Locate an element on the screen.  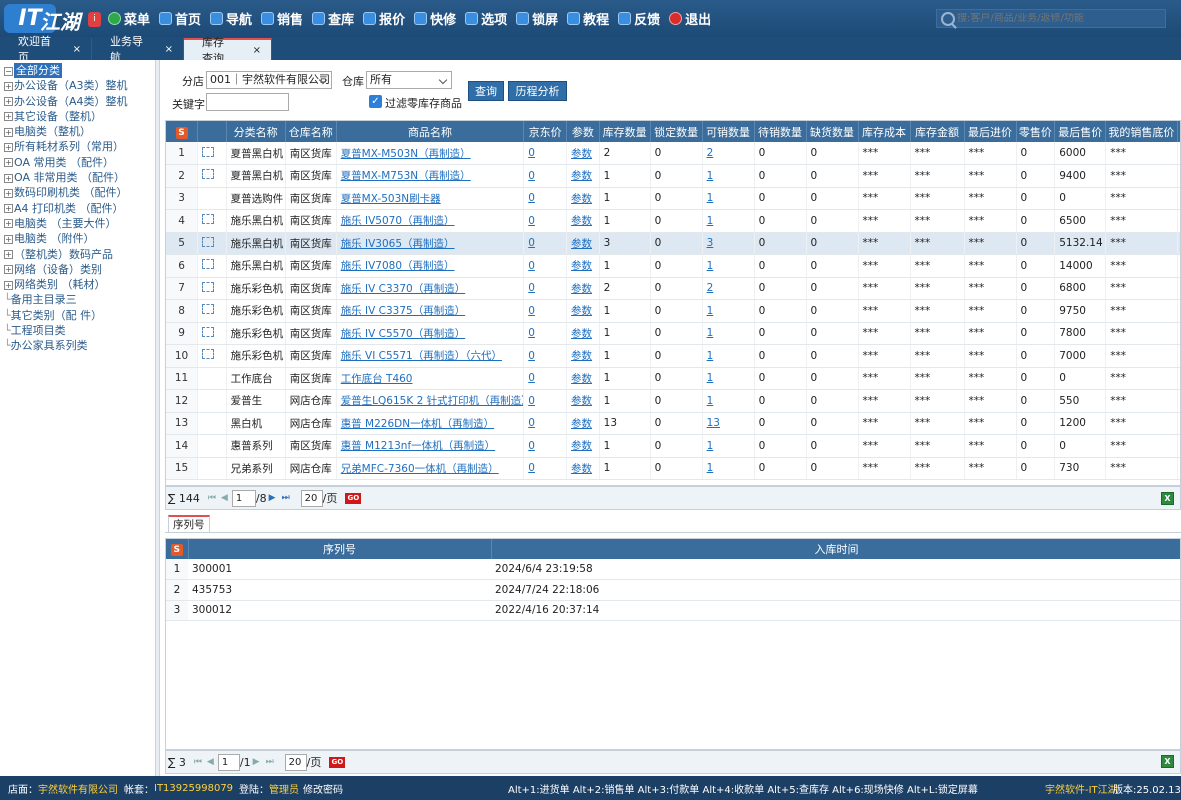
col-header: 最后进价 is located at coordinates (990, 131).